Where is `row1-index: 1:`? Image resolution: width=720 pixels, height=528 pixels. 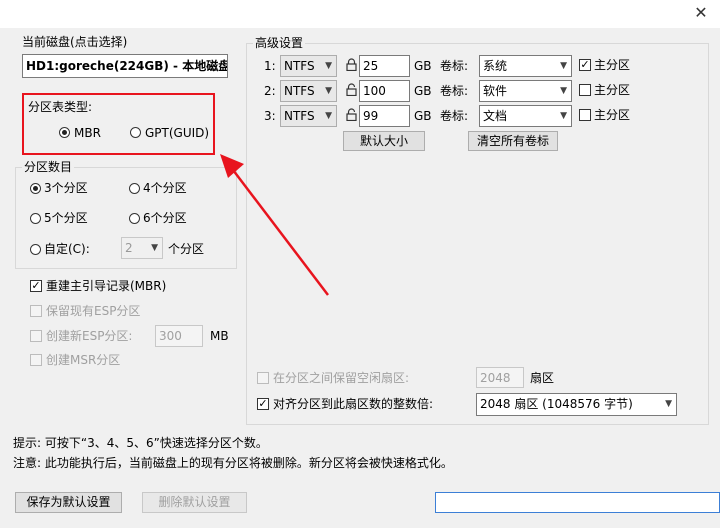 row1-index: 1: is located at coordinates (270, 66).